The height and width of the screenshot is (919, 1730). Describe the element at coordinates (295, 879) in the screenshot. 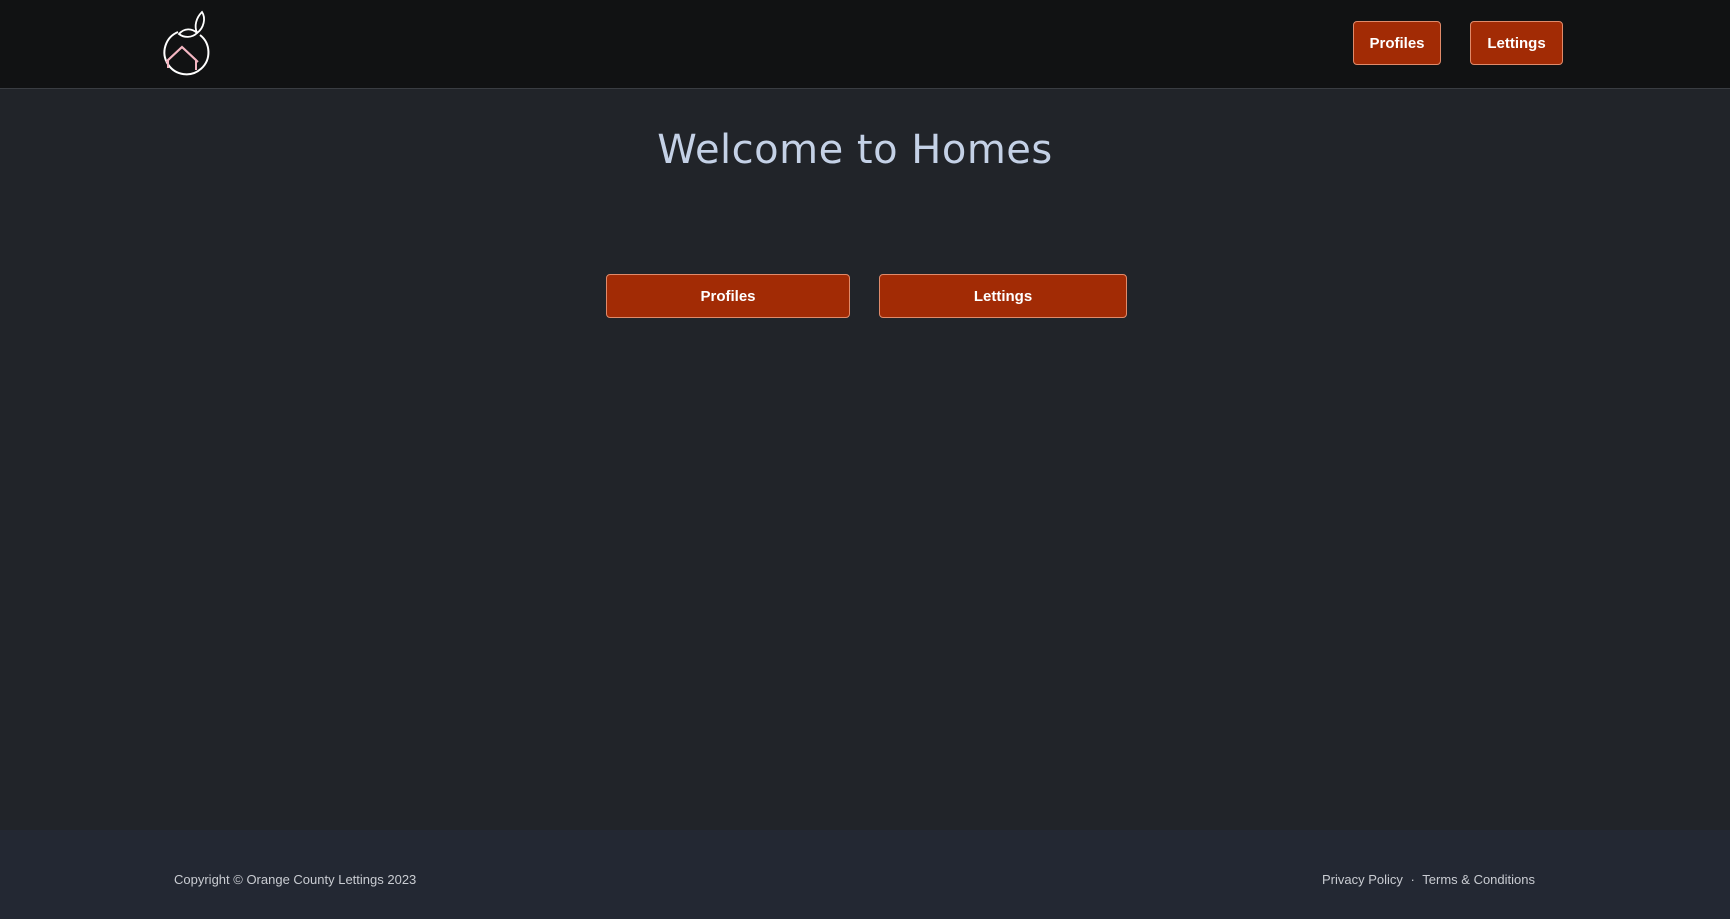

I see `copyright-text: Copyright © Orange County Lettings 2023` at that location.